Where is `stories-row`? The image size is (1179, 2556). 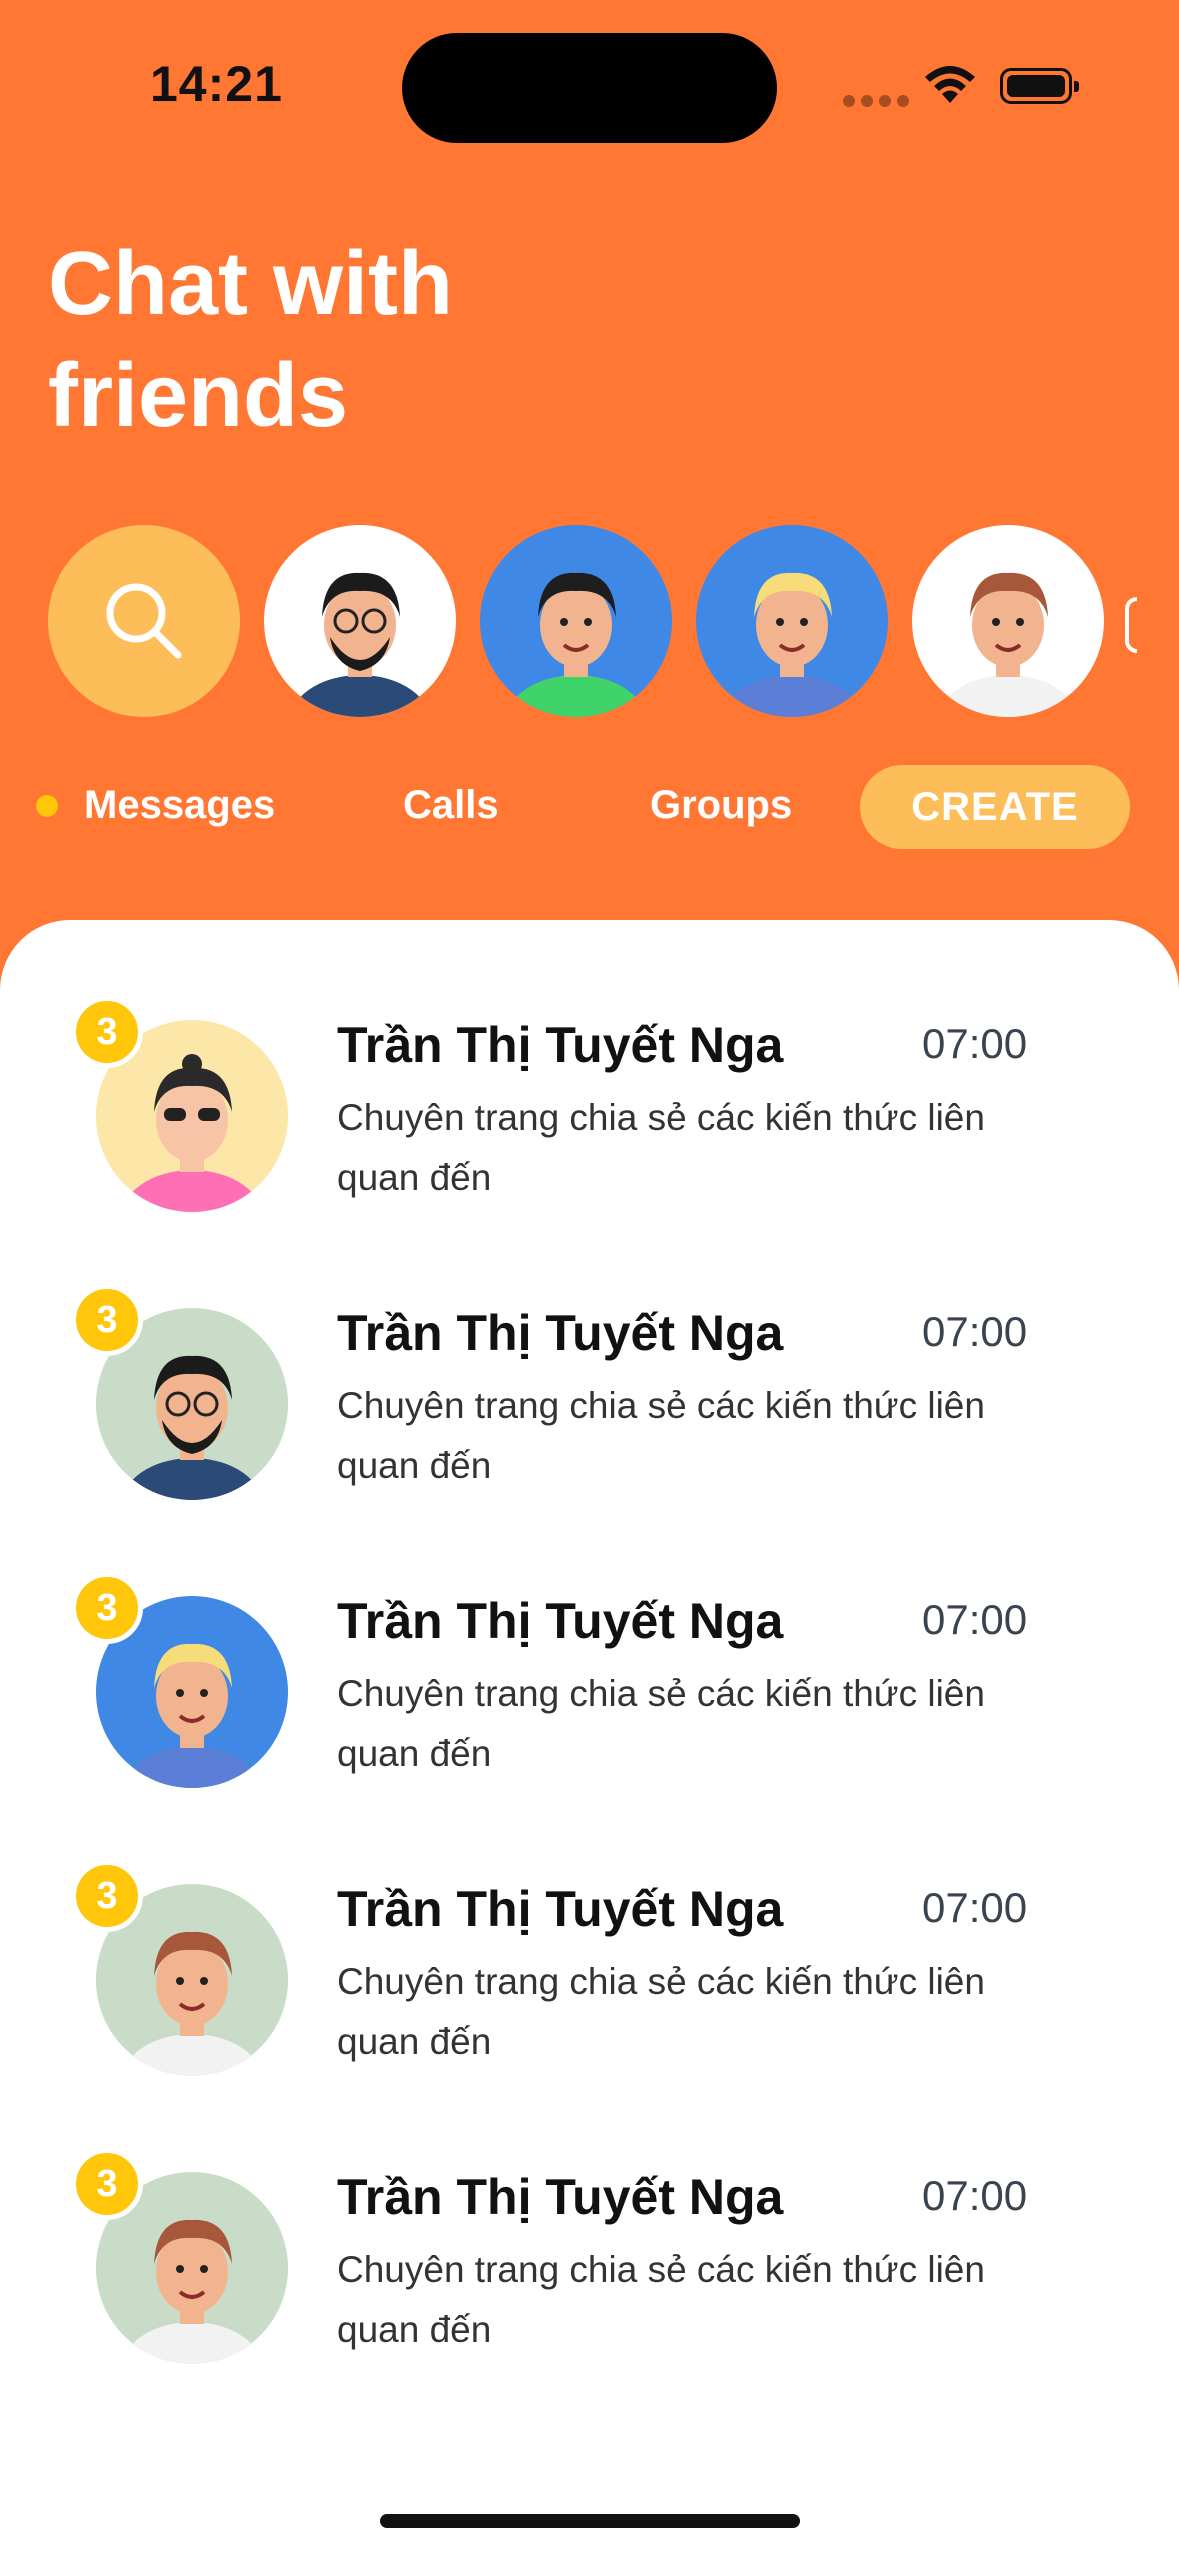
stories-row is located at coordinates (576, 621).